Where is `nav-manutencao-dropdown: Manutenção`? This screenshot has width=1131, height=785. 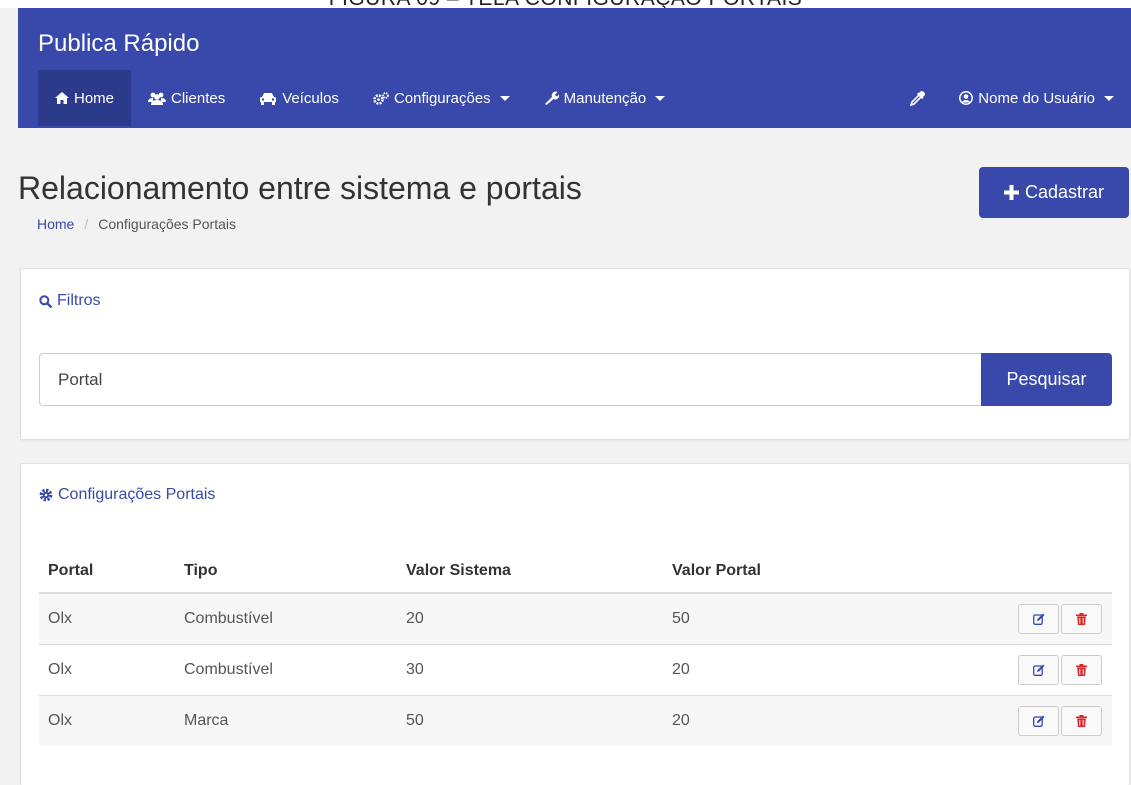
nav-manutencao-dropdown: Manutenção is located at coordinates (605, 98).